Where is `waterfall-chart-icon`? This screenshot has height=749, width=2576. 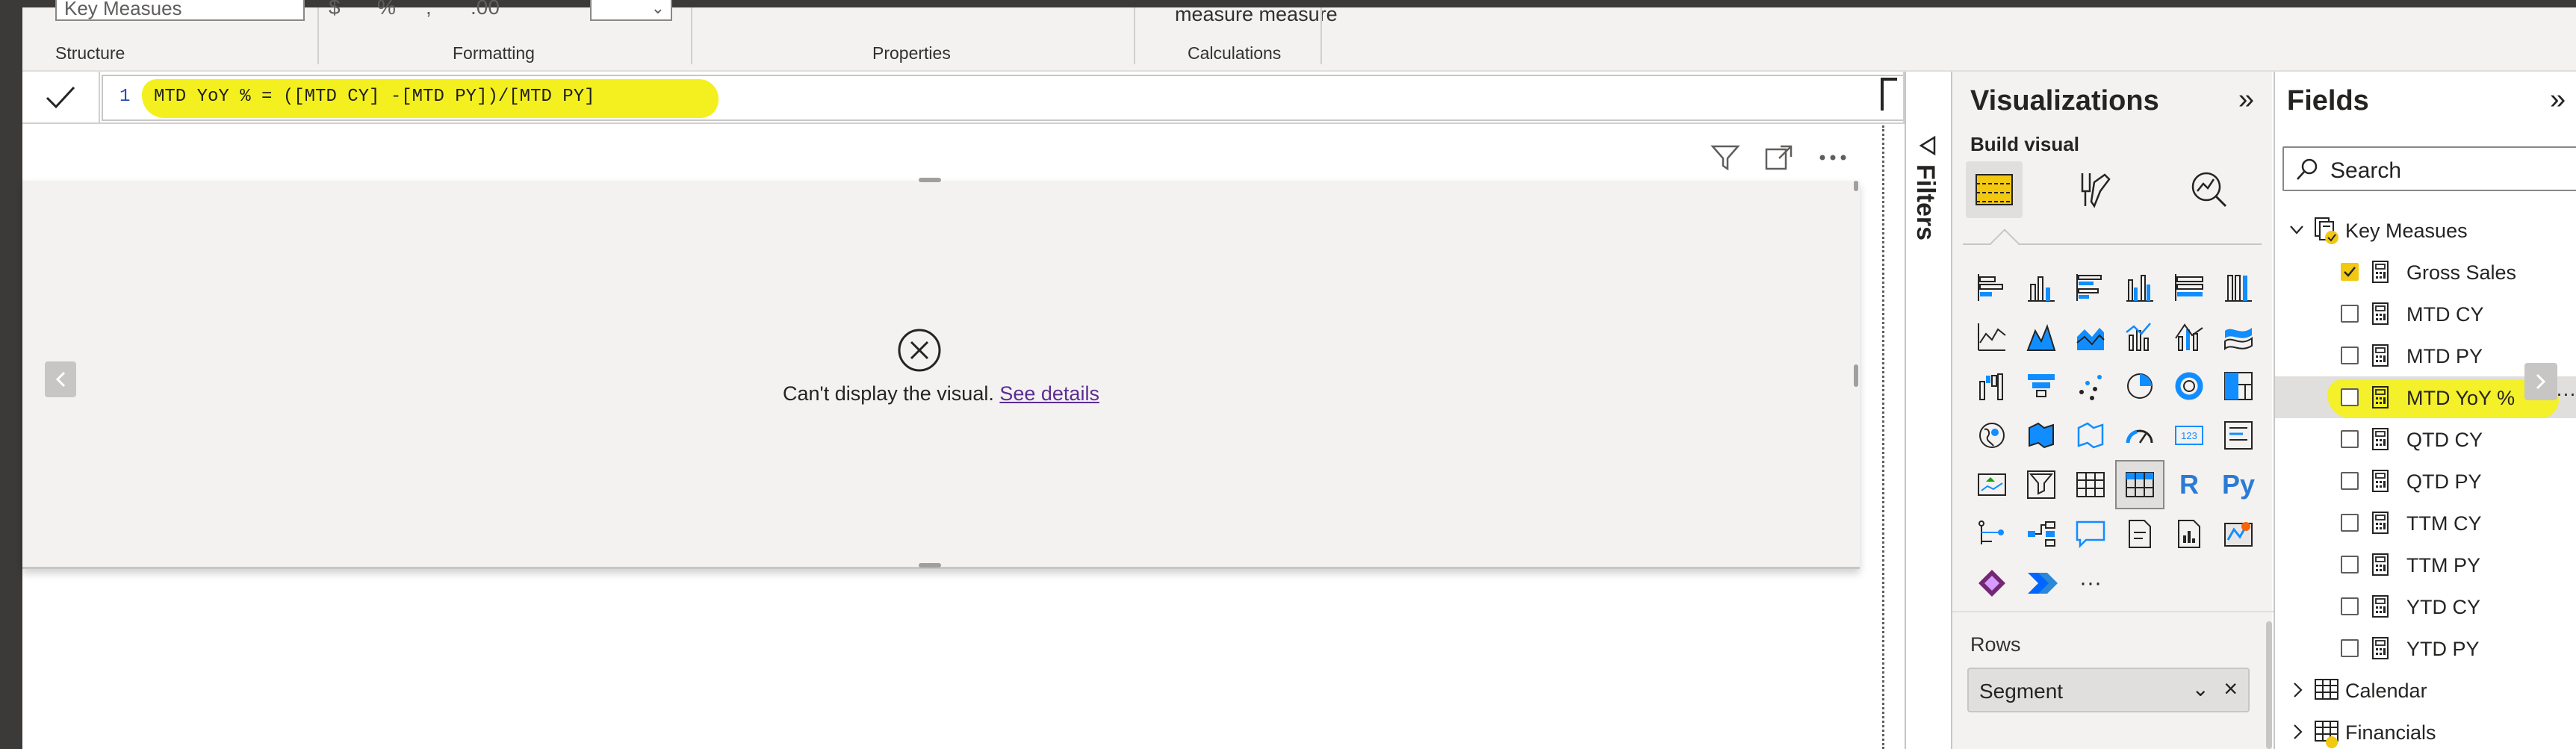
waterfall-chart-icon is located at coordinates (1992, 386).